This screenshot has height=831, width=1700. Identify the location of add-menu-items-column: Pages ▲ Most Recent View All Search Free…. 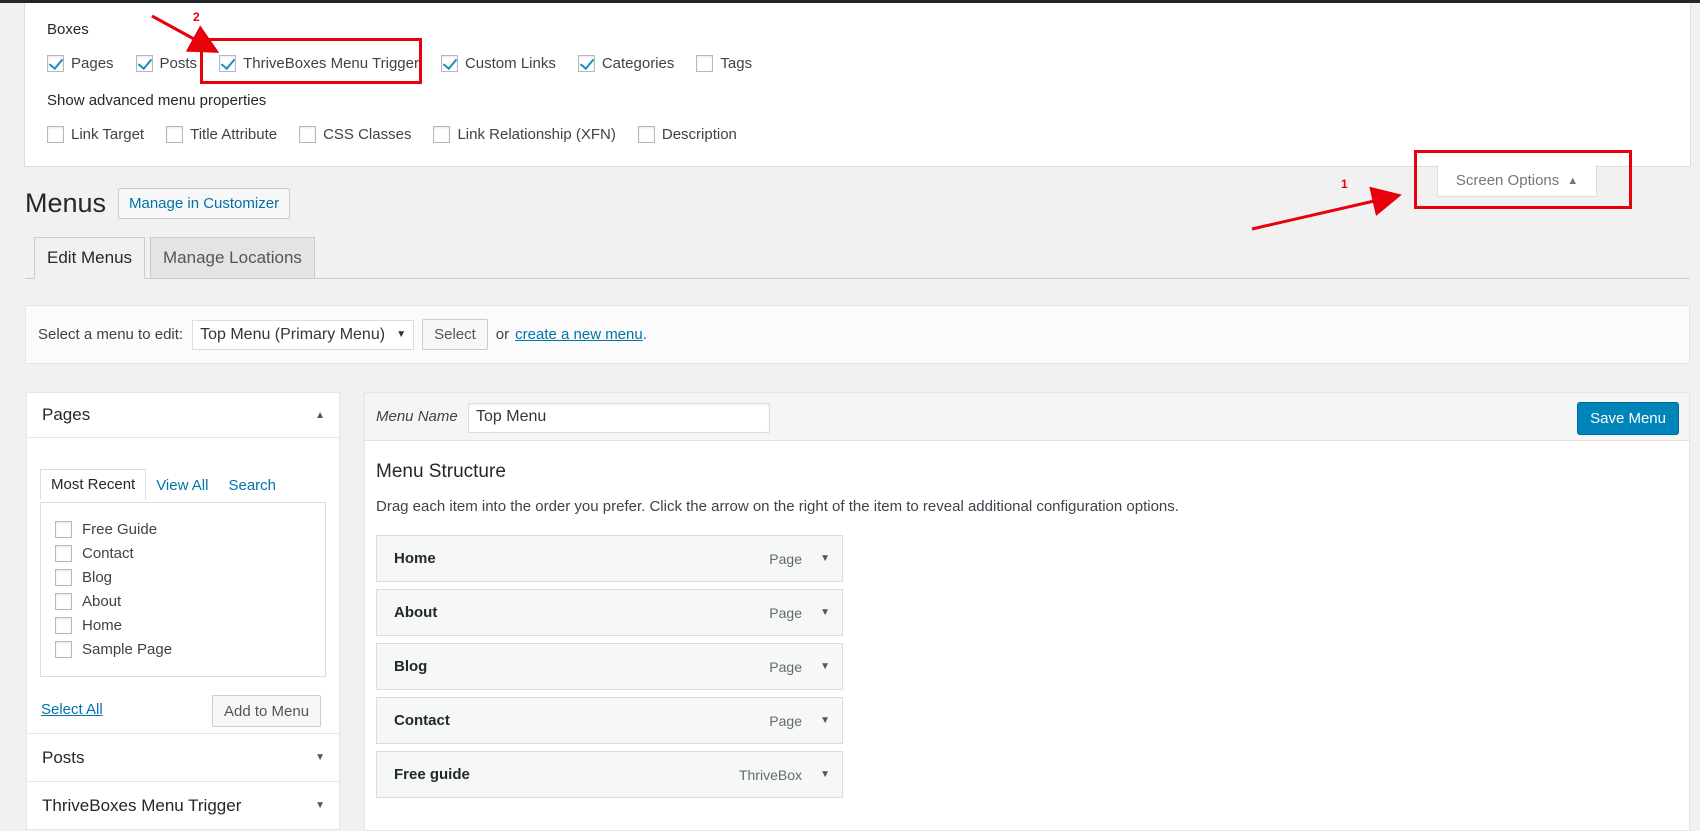
(183, 611).